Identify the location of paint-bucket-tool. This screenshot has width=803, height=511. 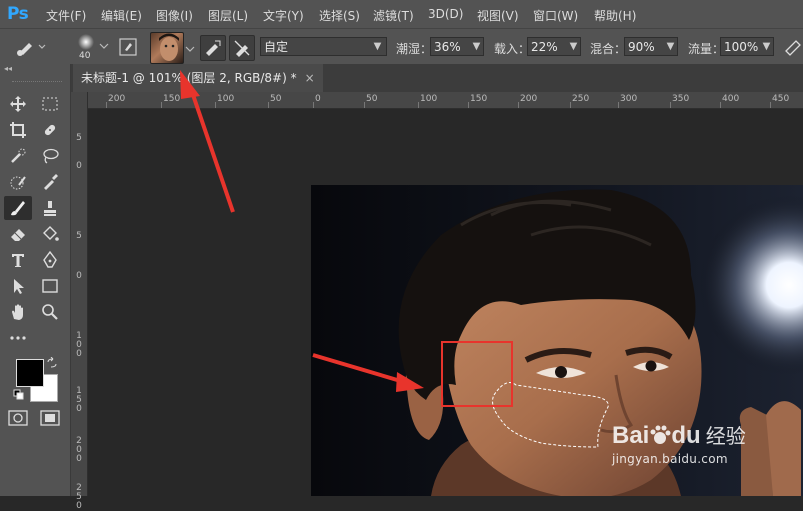
(50, 234).